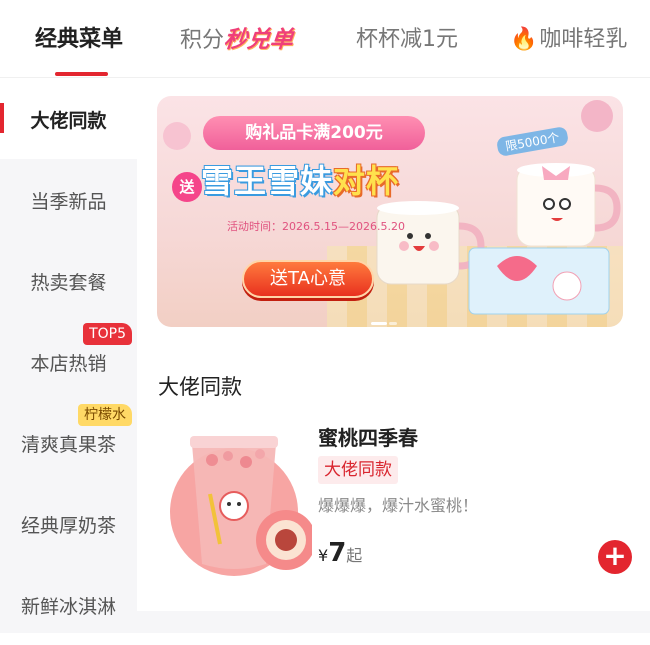 The height and width of the screenshot is (645, 650). I want to click on section-divider, so click(393, 622).